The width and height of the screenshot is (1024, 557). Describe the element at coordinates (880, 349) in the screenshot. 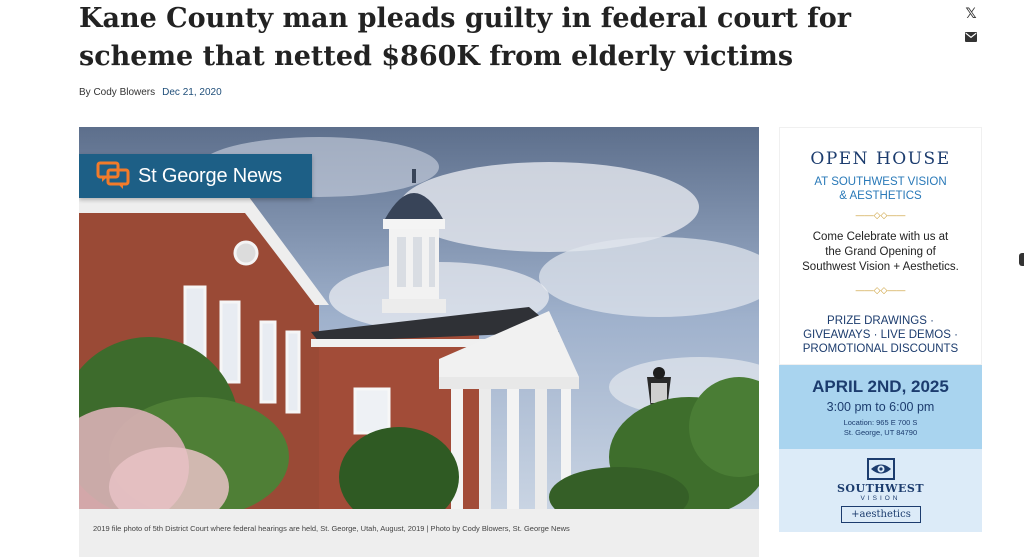

I see `ad-feature-line-3: PROMOTIONAL DISCOUNTS` at that location.